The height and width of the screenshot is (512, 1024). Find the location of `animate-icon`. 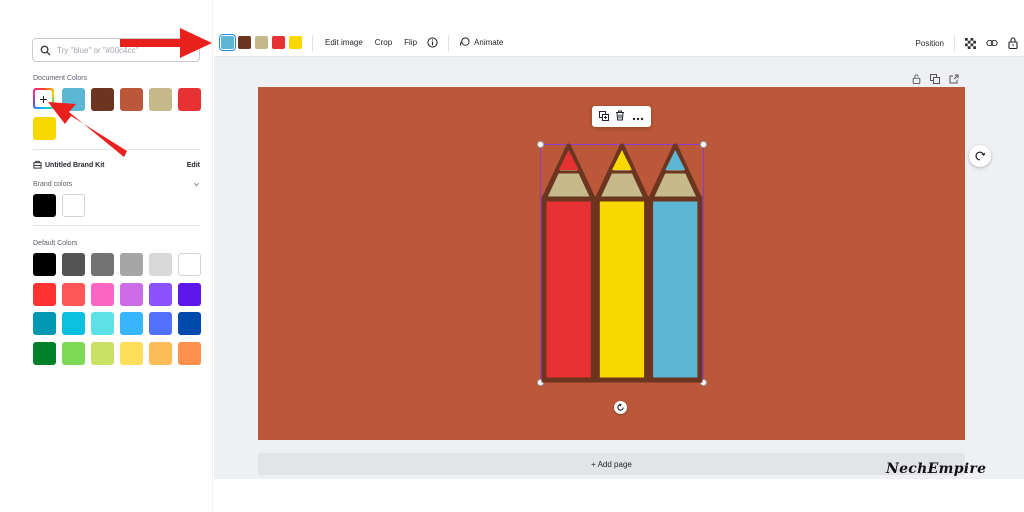

animate-icon is located at coordinates (464, 42).